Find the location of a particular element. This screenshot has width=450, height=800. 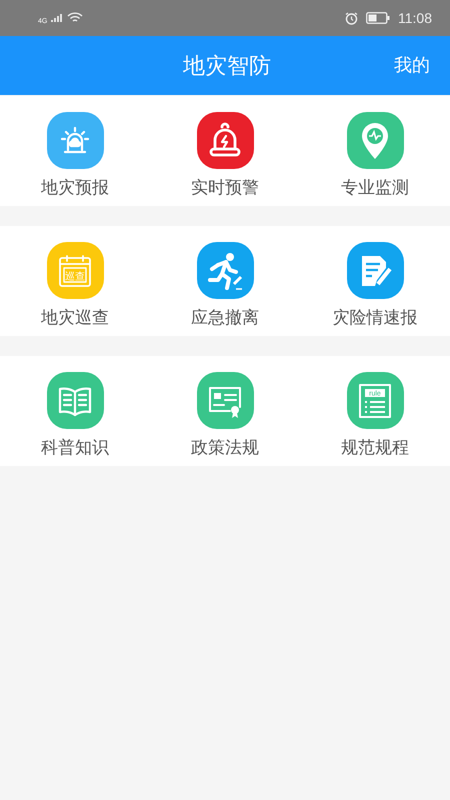

signal-icon is located at coordinates (57, 18).